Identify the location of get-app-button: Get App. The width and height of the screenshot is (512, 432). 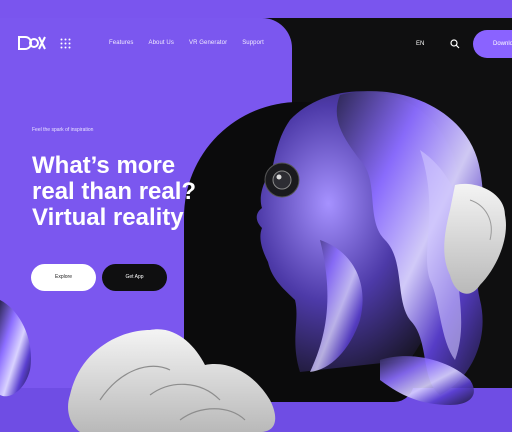
(134, 277).